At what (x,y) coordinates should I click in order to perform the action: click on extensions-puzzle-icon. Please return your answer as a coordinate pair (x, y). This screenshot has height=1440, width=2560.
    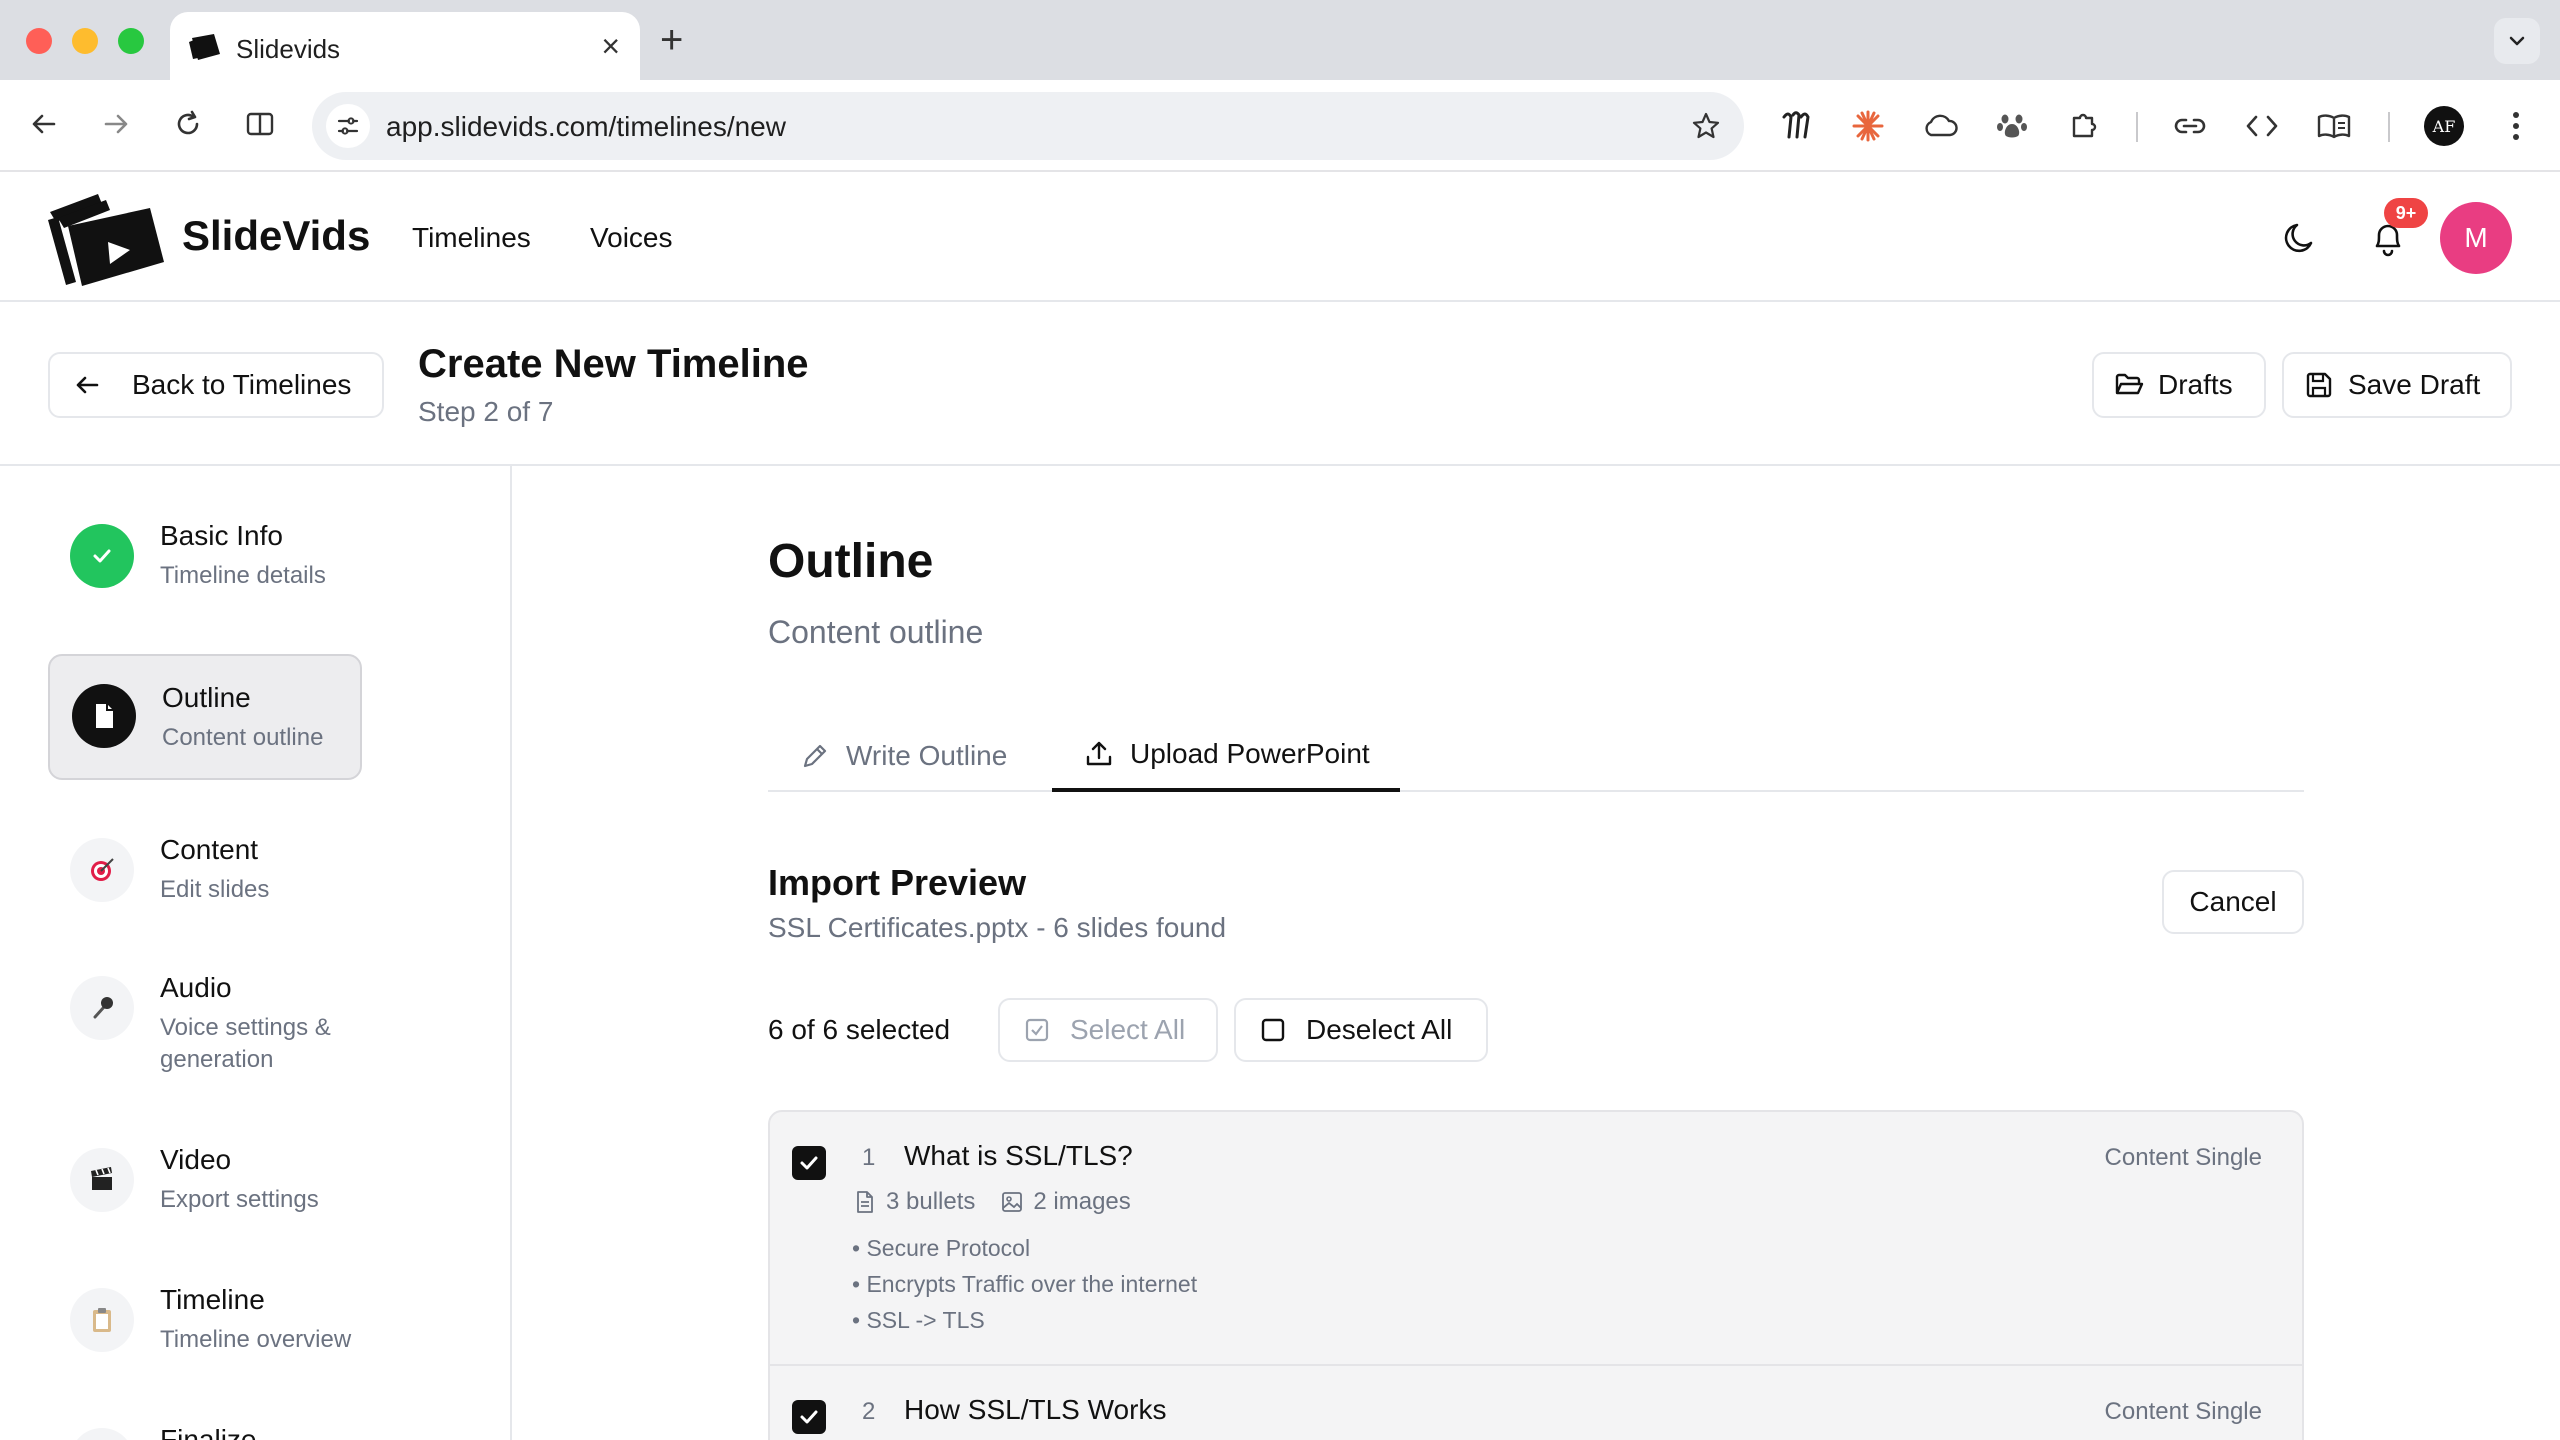
    Looking at the image, I should click on (2084, 126).